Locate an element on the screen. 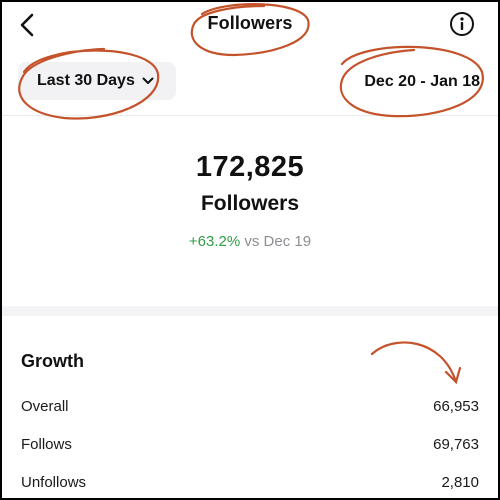  growth-row-label: Unfollows is located at coordinates (54, 482).